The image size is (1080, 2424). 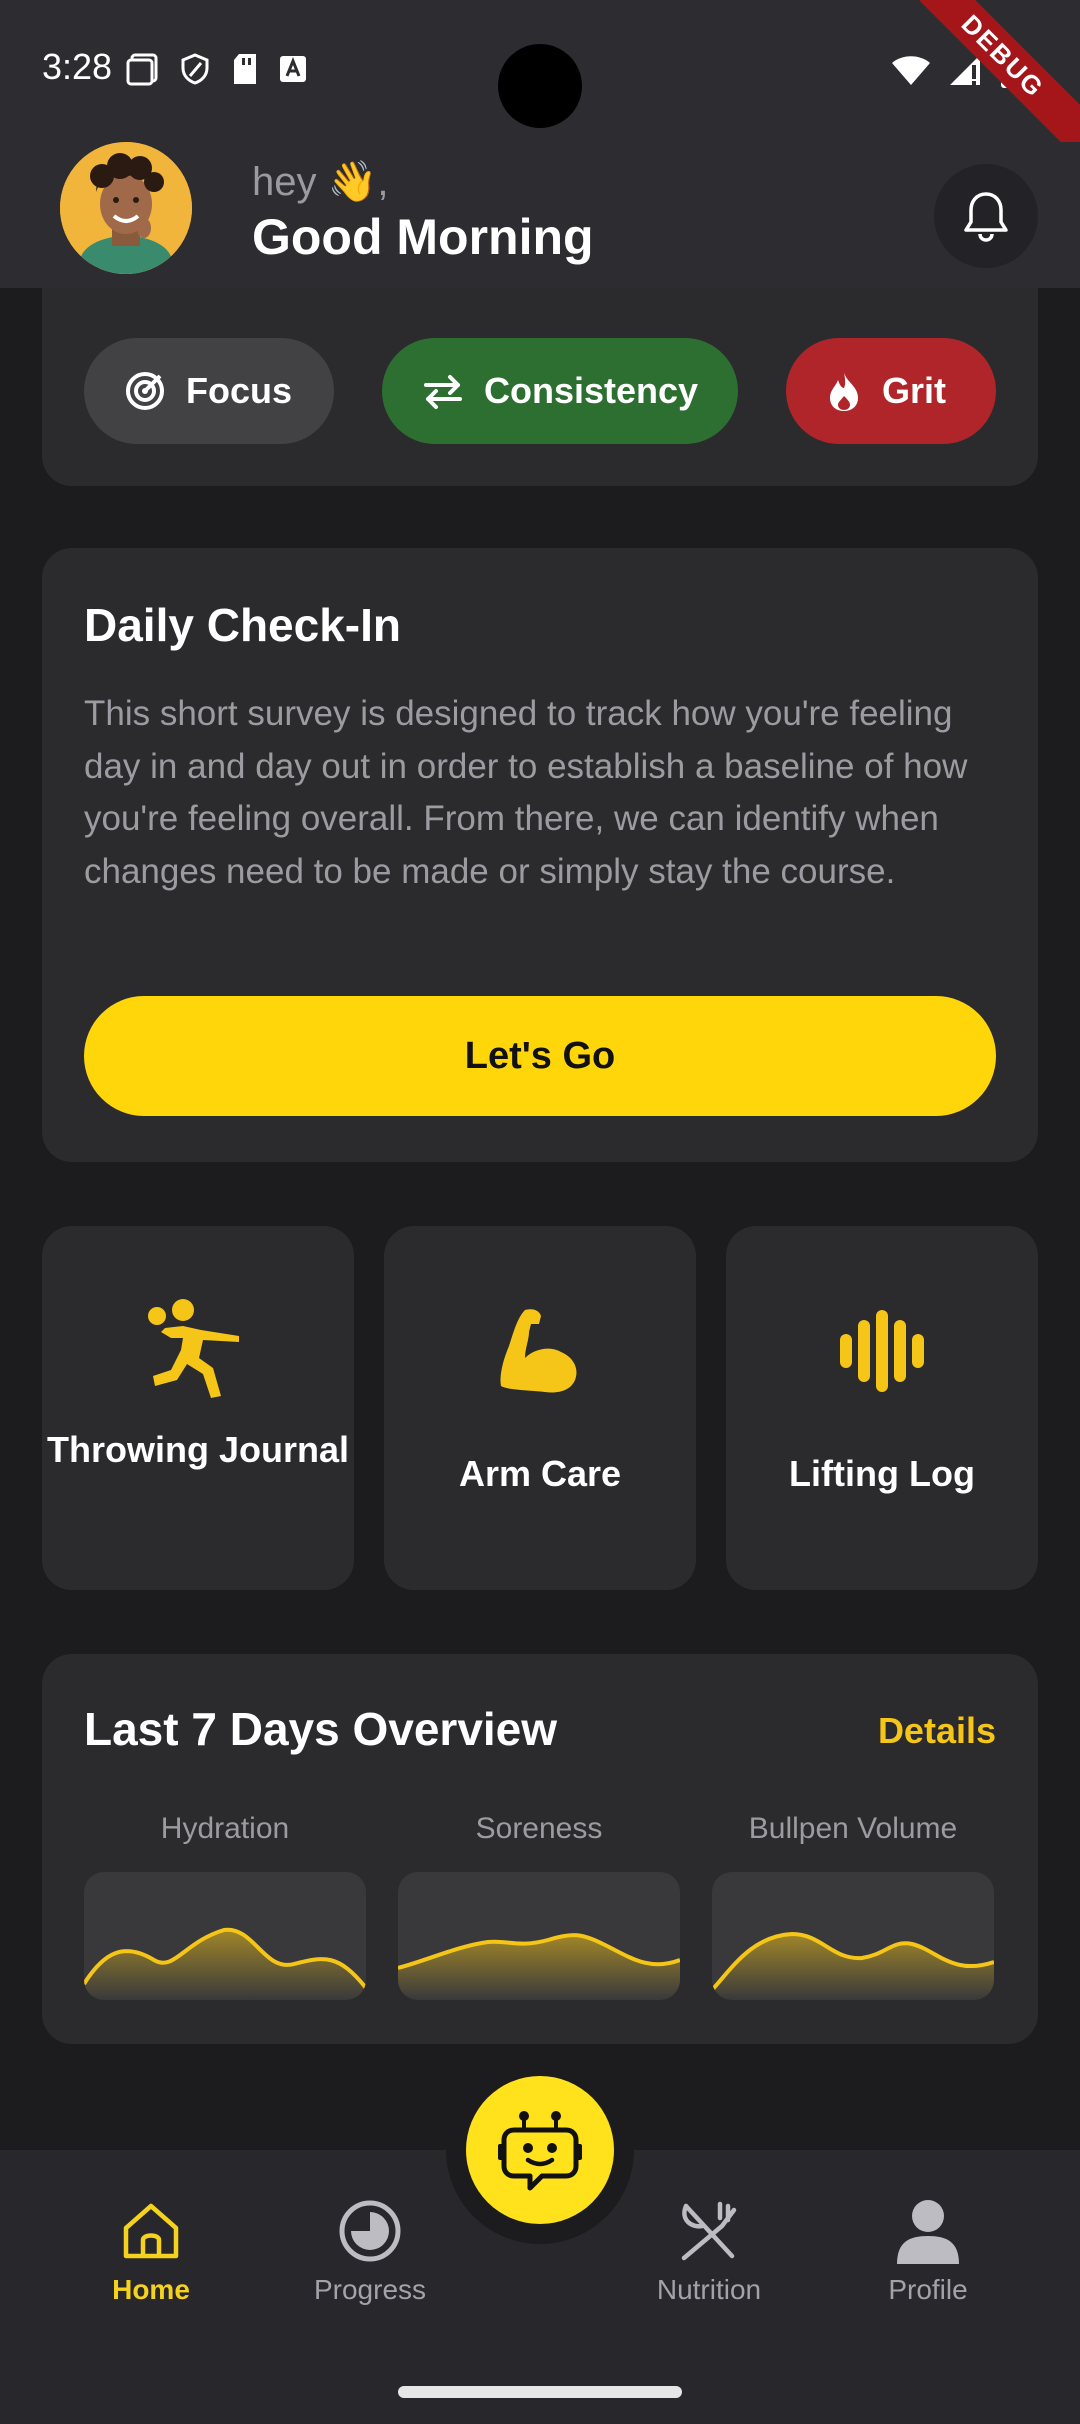 What do you see at coordinates (145, 391) in the screenshot?
I see `target-icon` at bounding box center [145, 391].